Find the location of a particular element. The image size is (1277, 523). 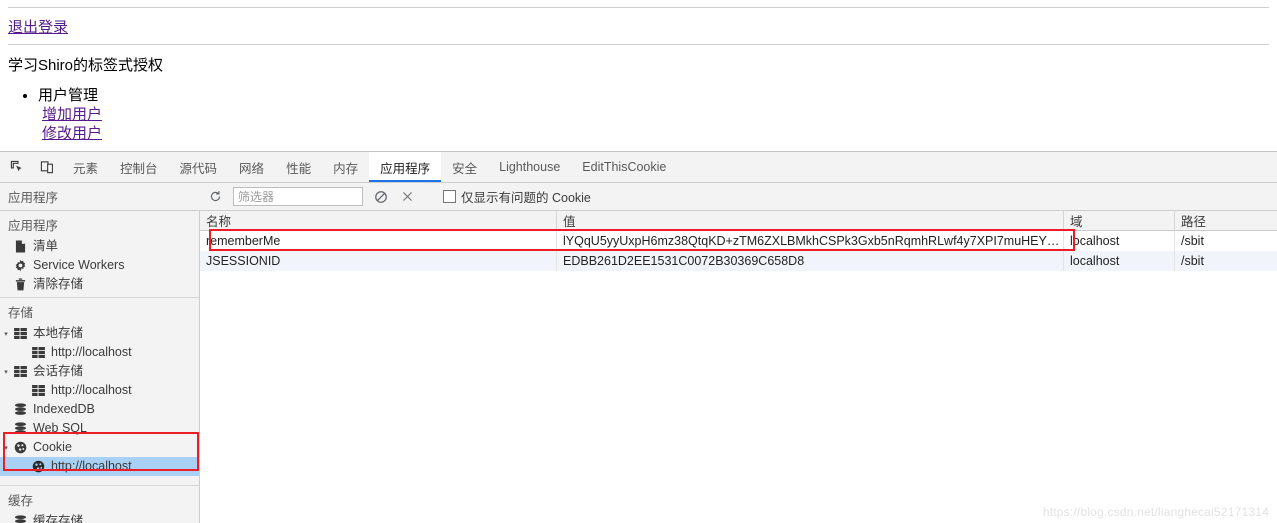

trash-icon is located at coordinates (20, 284).